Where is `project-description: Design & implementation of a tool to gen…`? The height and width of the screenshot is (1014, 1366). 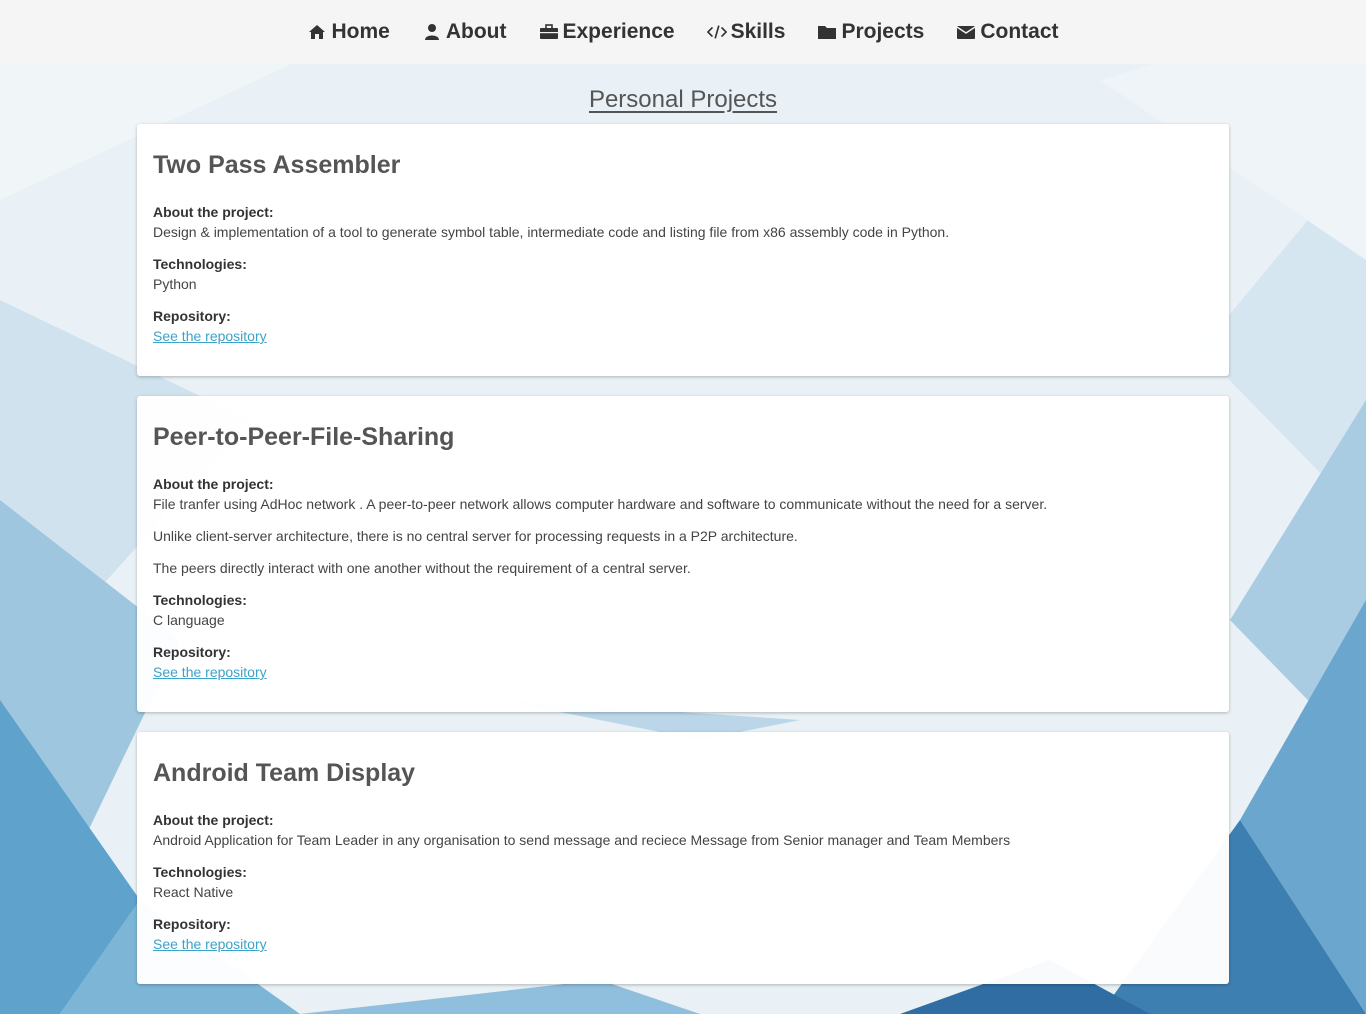
project-description: Design & implementation of a tool to gen… is located at coordinates (551, 232).